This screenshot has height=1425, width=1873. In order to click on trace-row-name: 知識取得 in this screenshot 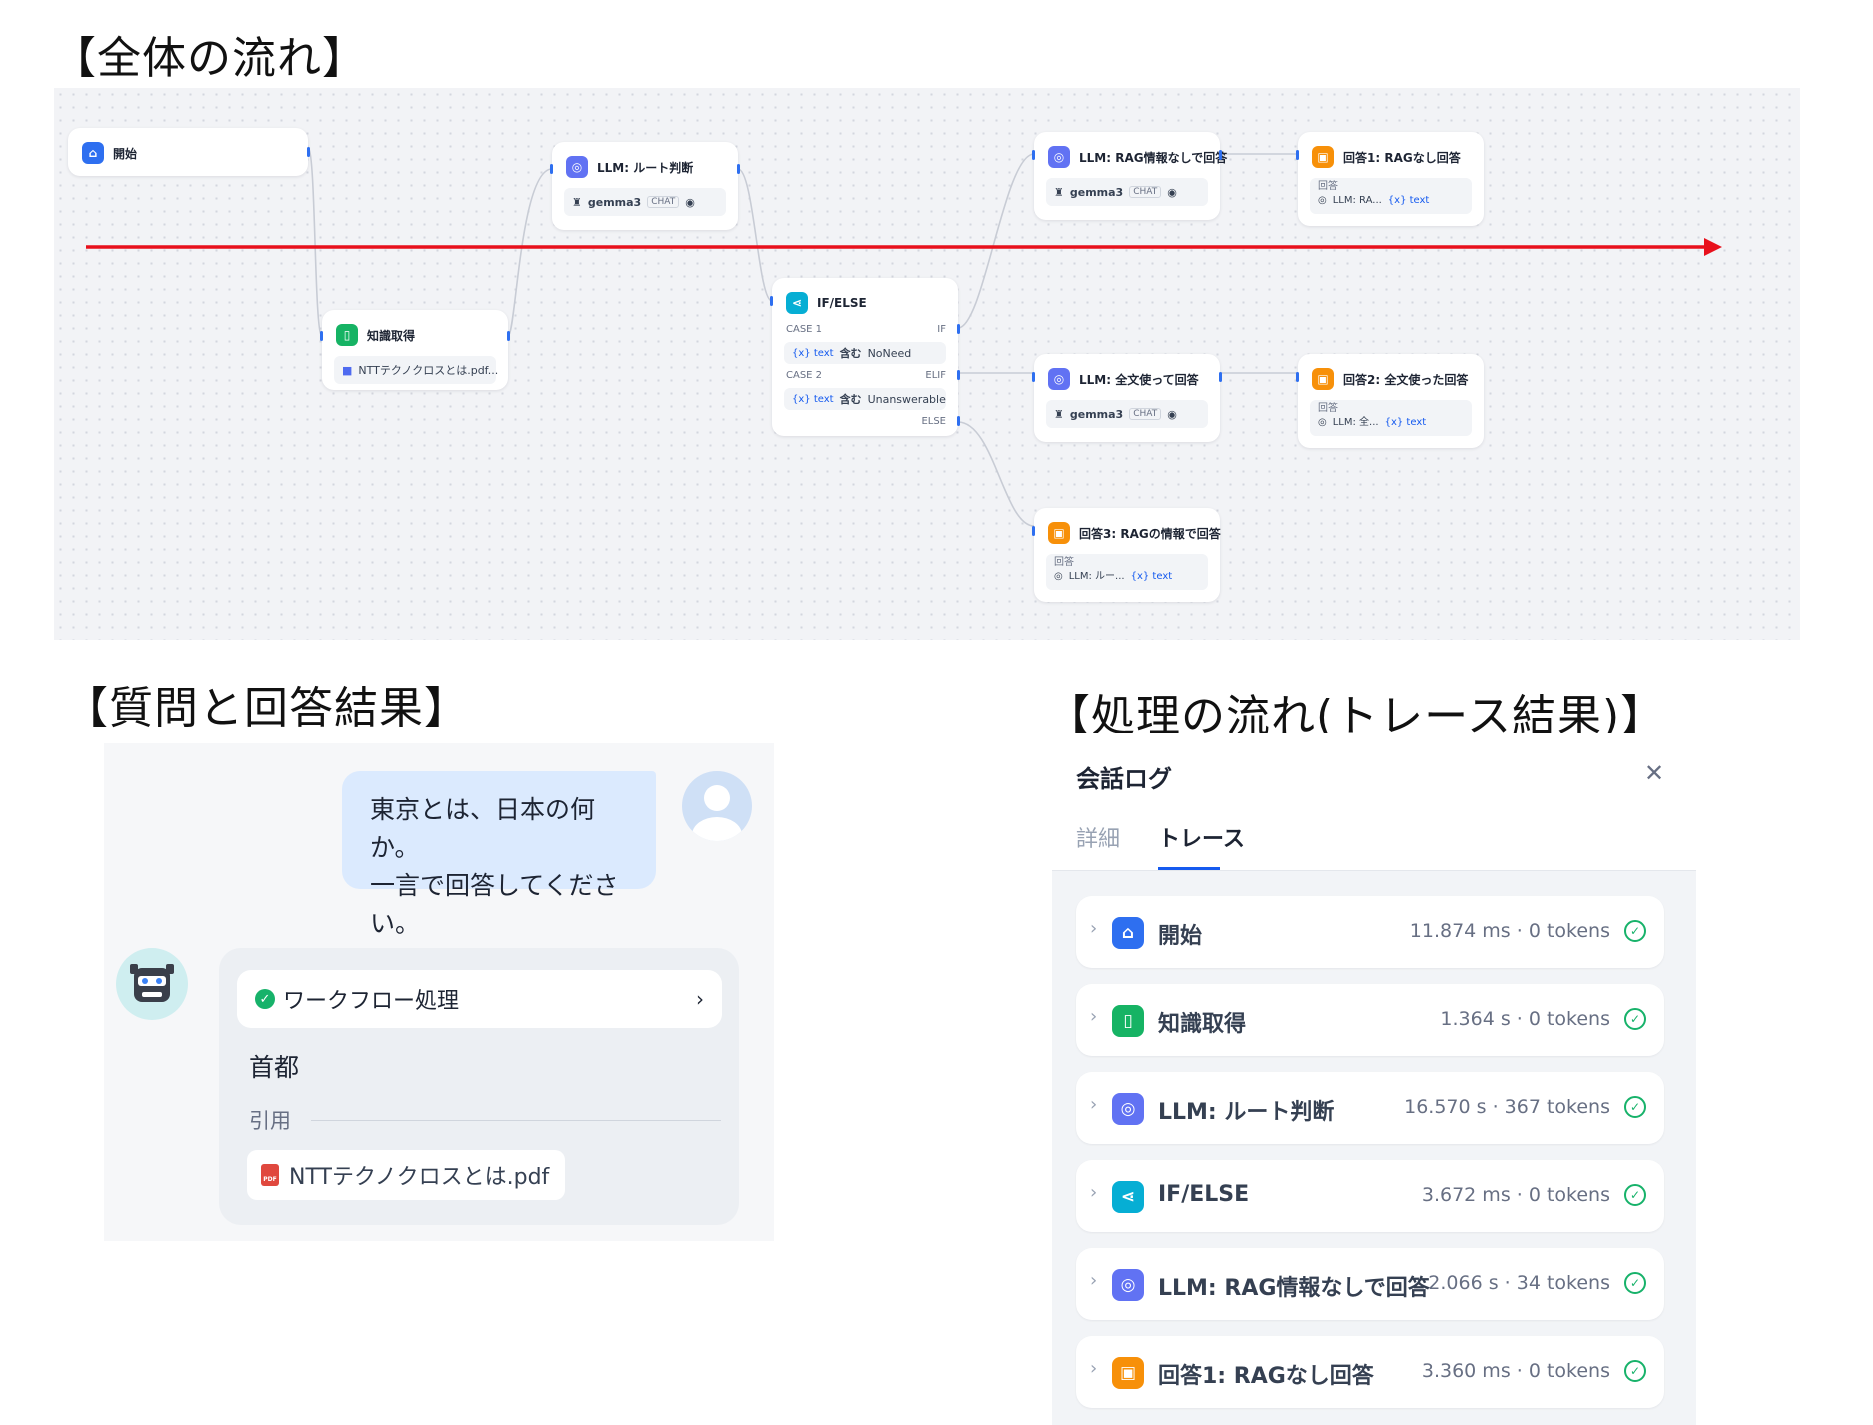, I will do `click(1202, 1024)`.